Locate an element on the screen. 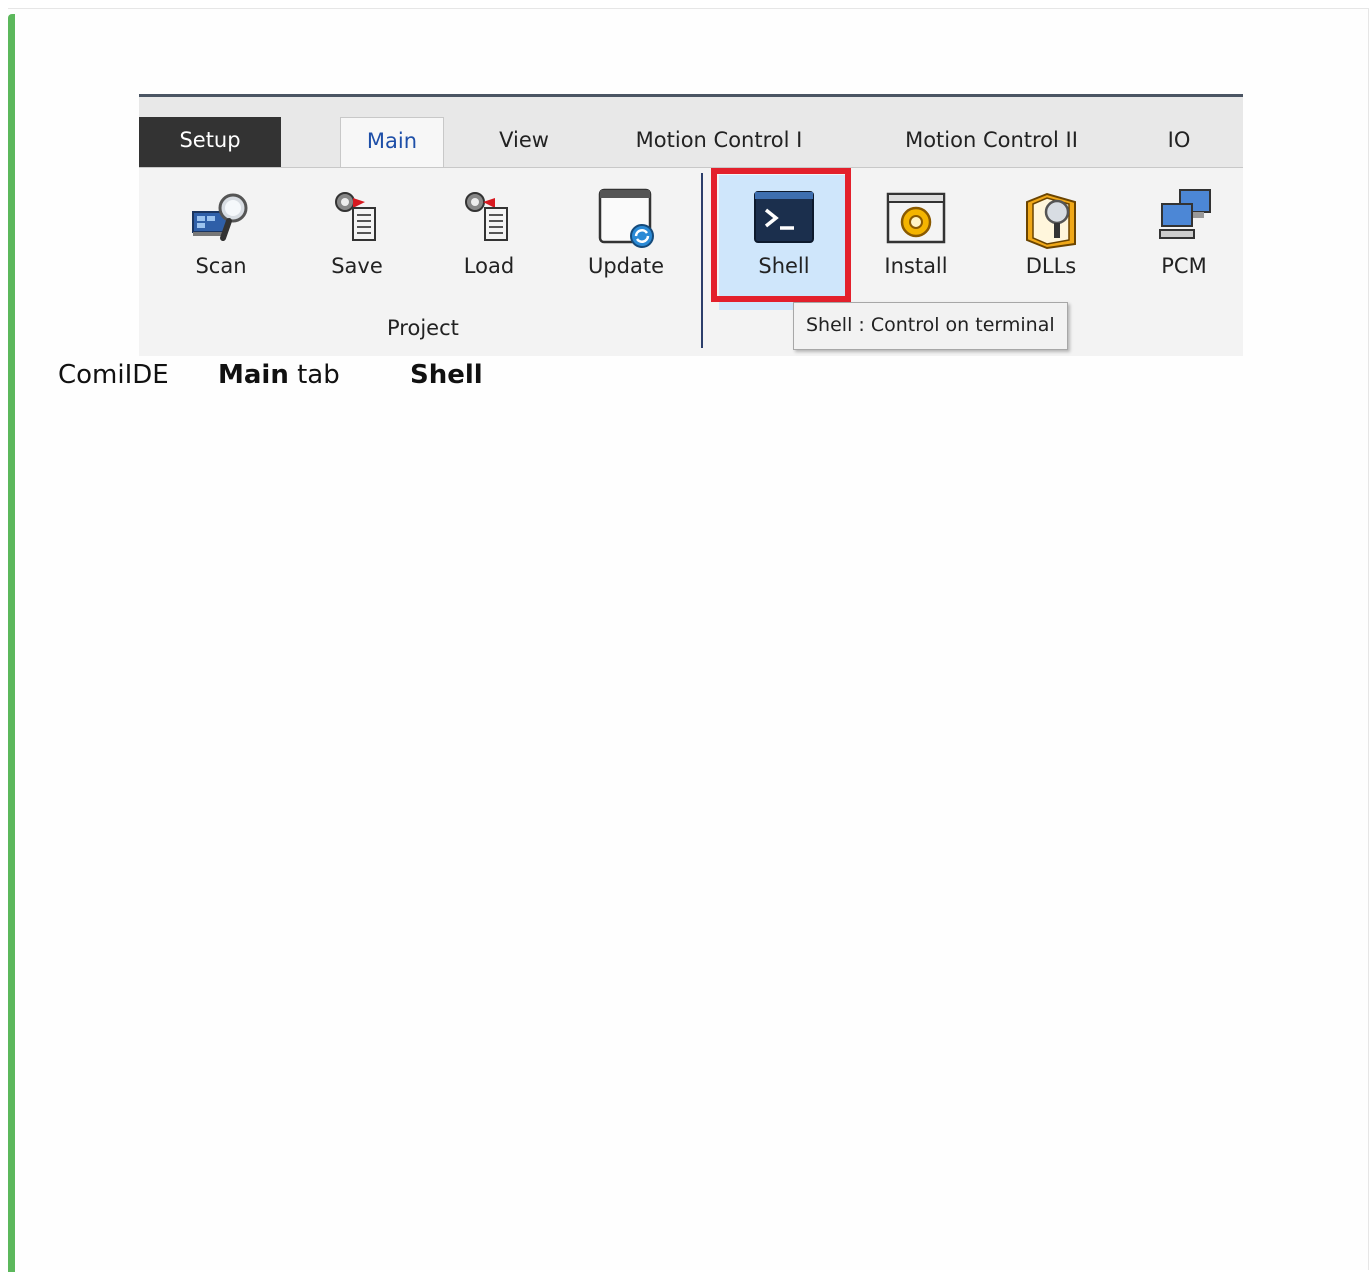 Image resolution: width=1371 pixels, height=1272 pixels. load-button: Load is located at coordinates (489, 236).